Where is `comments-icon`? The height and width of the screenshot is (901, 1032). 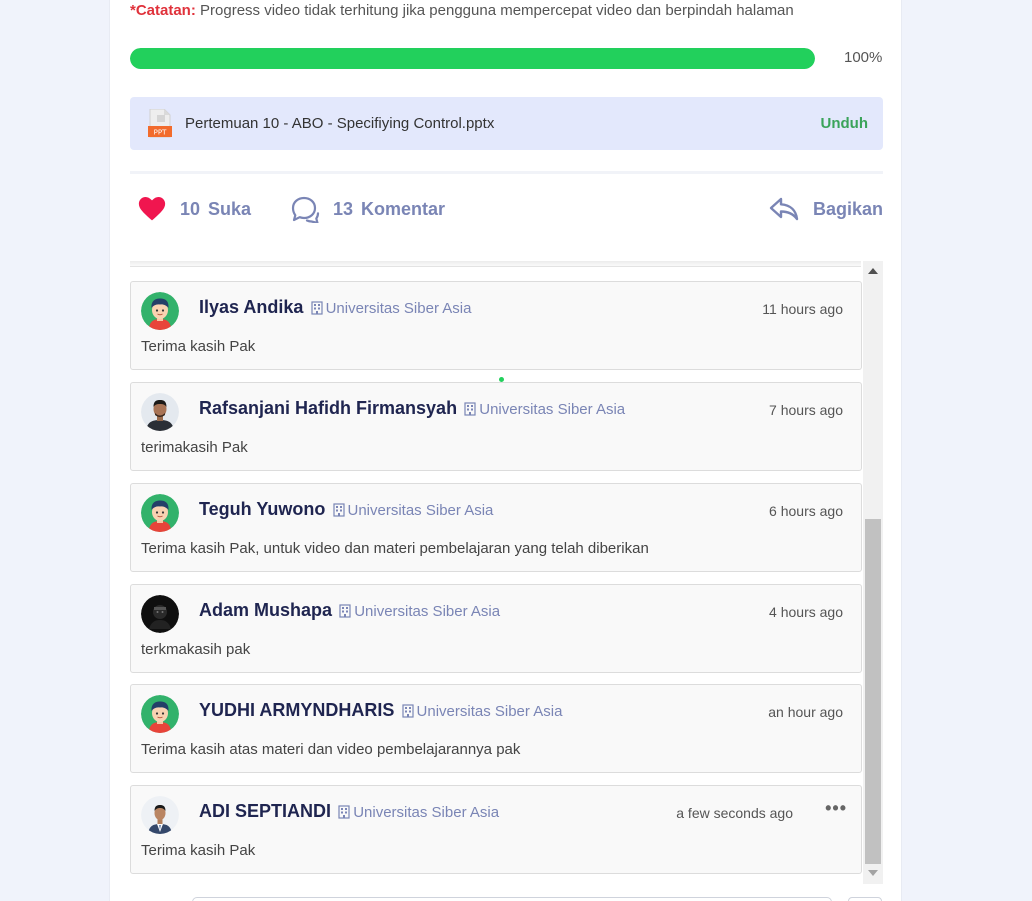 comments-icon is located at coordinates (305, 209).